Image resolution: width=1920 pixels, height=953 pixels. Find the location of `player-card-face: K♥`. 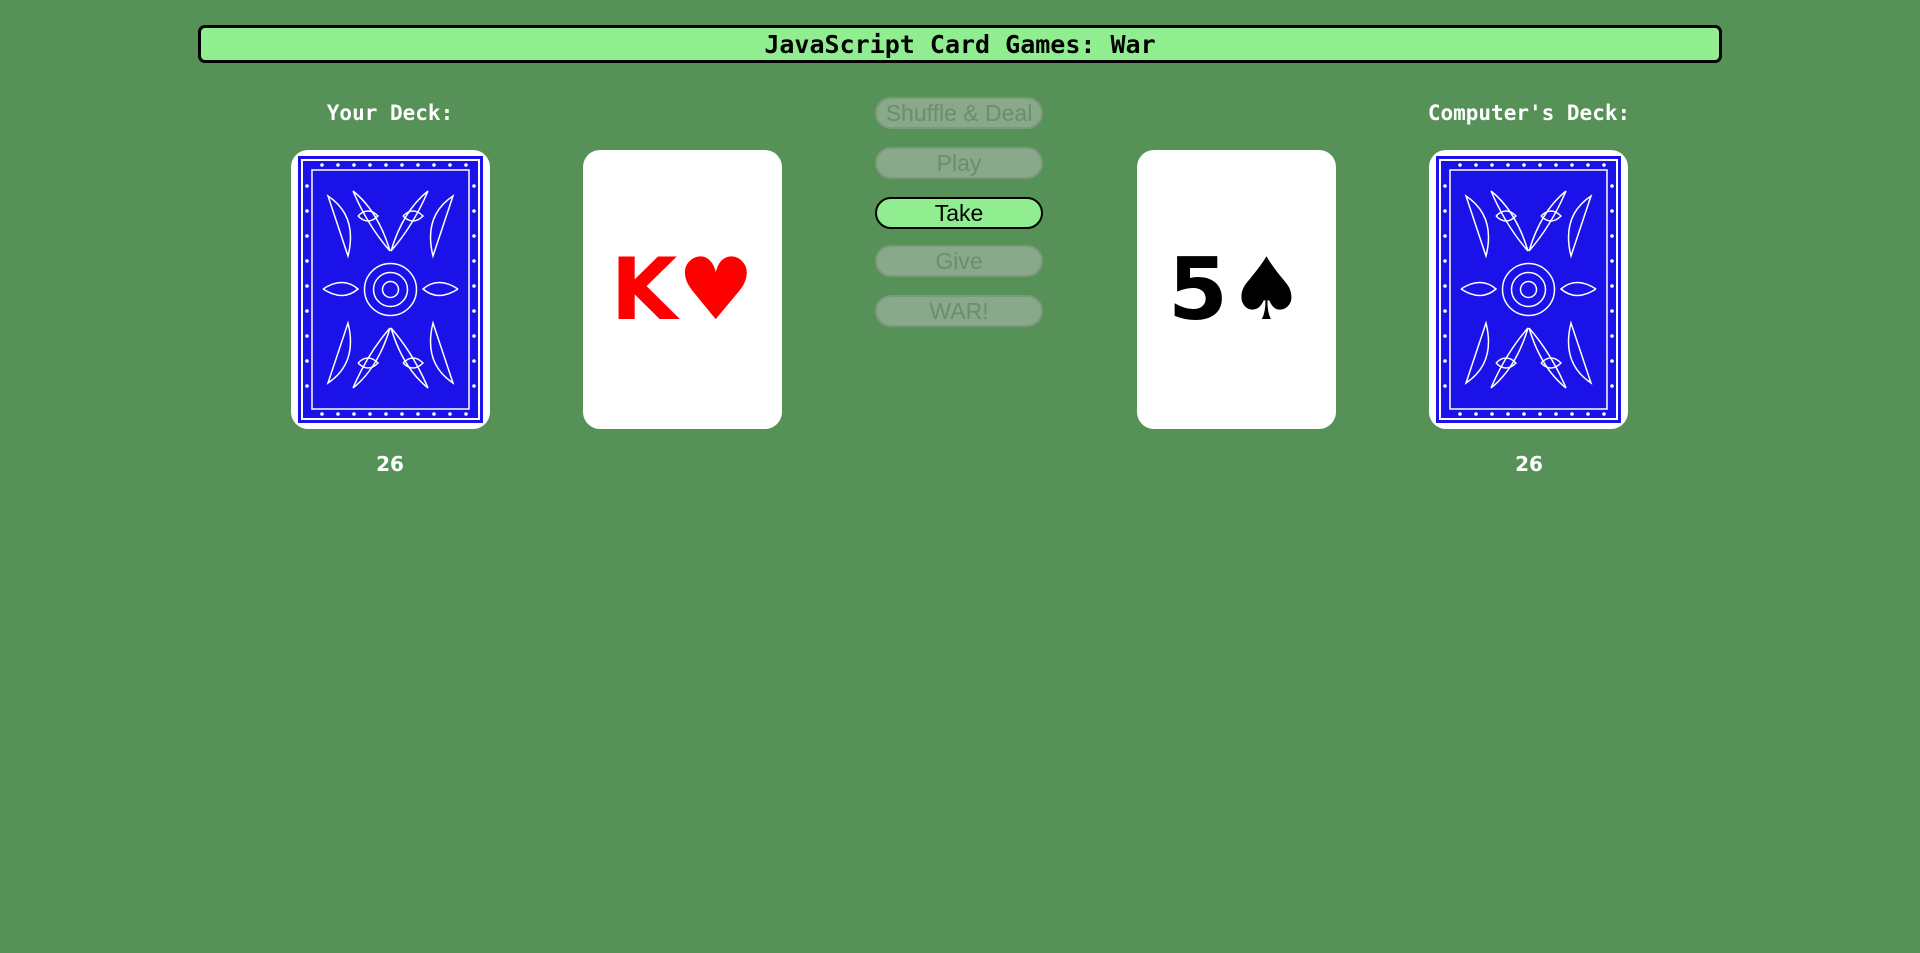

player-card-face: K♥ is located at coordinates (683, 290).